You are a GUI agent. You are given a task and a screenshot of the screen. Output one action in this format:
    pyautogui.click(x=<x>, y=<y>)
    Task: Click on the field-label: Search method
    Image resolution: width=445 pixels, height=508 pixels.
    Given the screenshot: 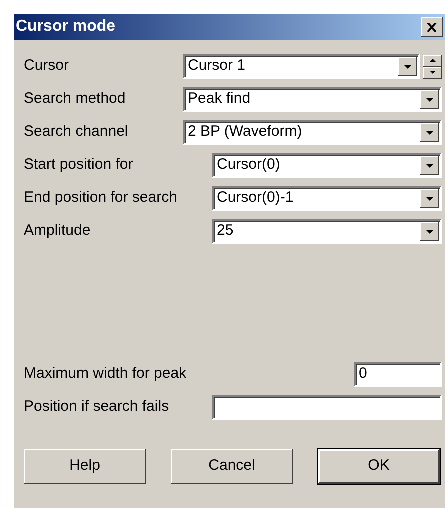 What is the action you would take?
    pyautogui.click(x=75, y=99)
    